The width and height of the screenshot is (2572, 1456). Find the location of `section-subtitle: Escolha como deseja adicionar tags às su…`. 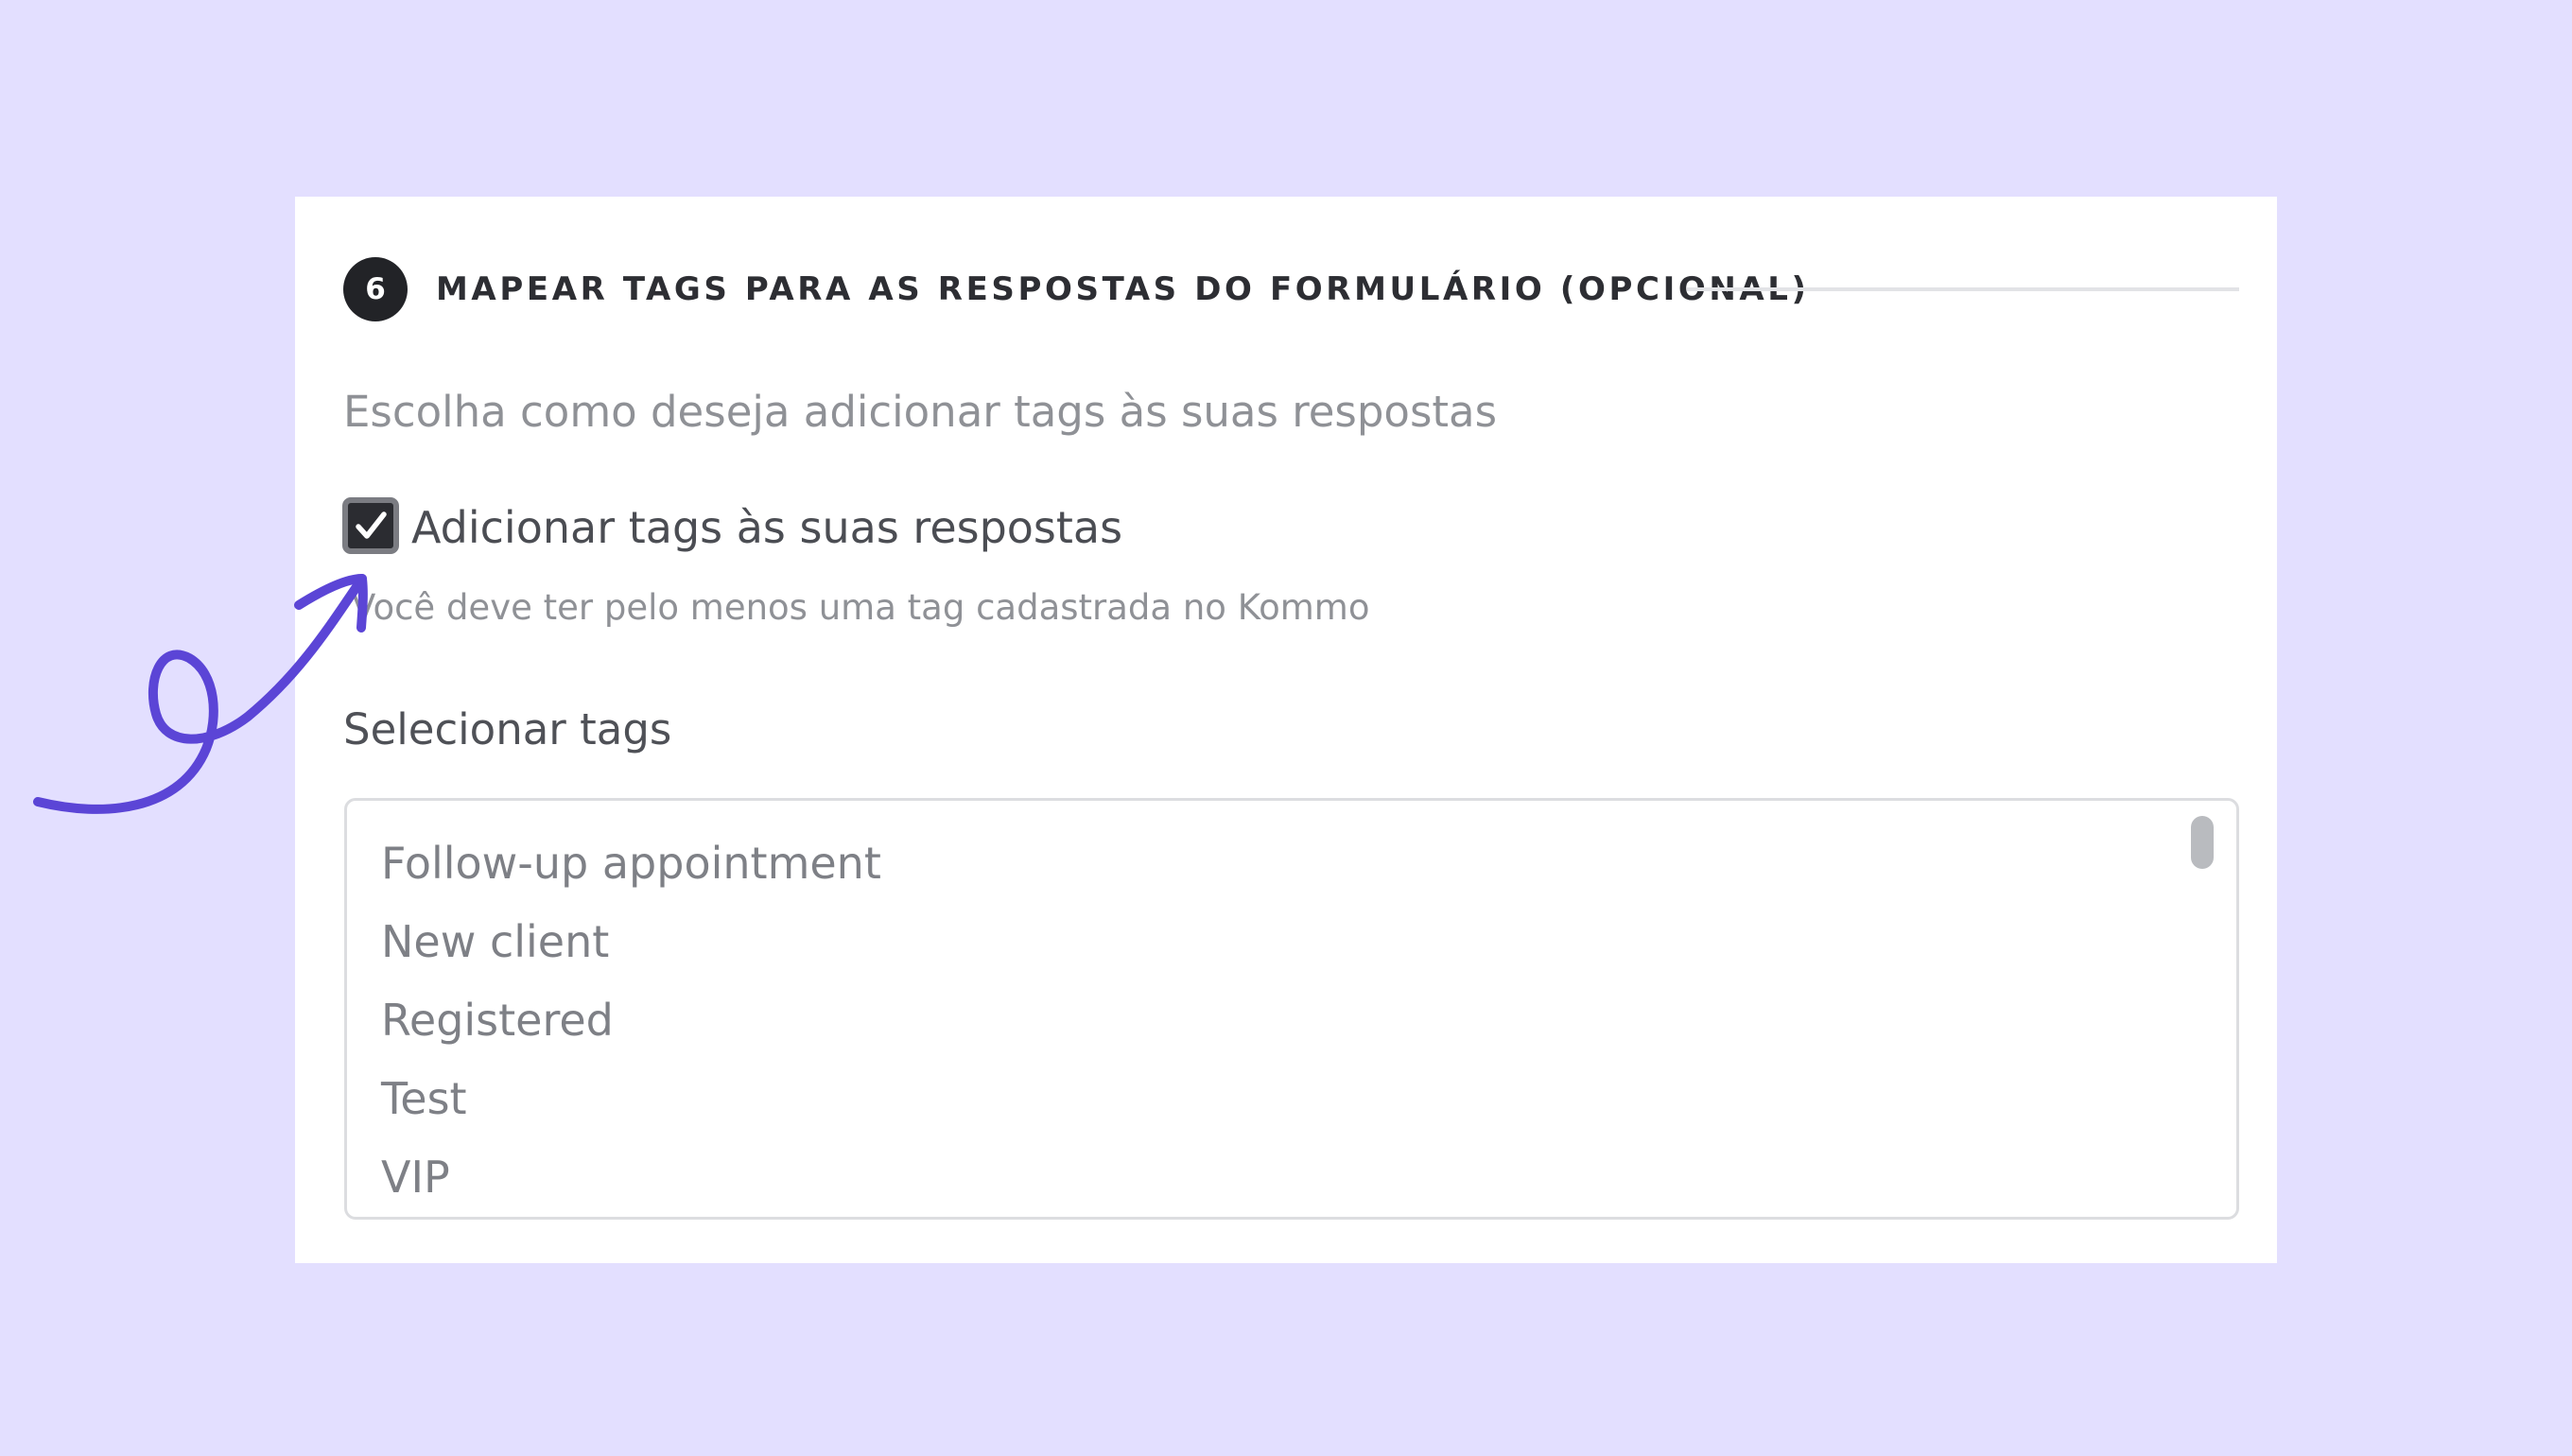

section-subtitle: Escolha como deseja adicionar tags às su… is located at coordinates (920, 412).